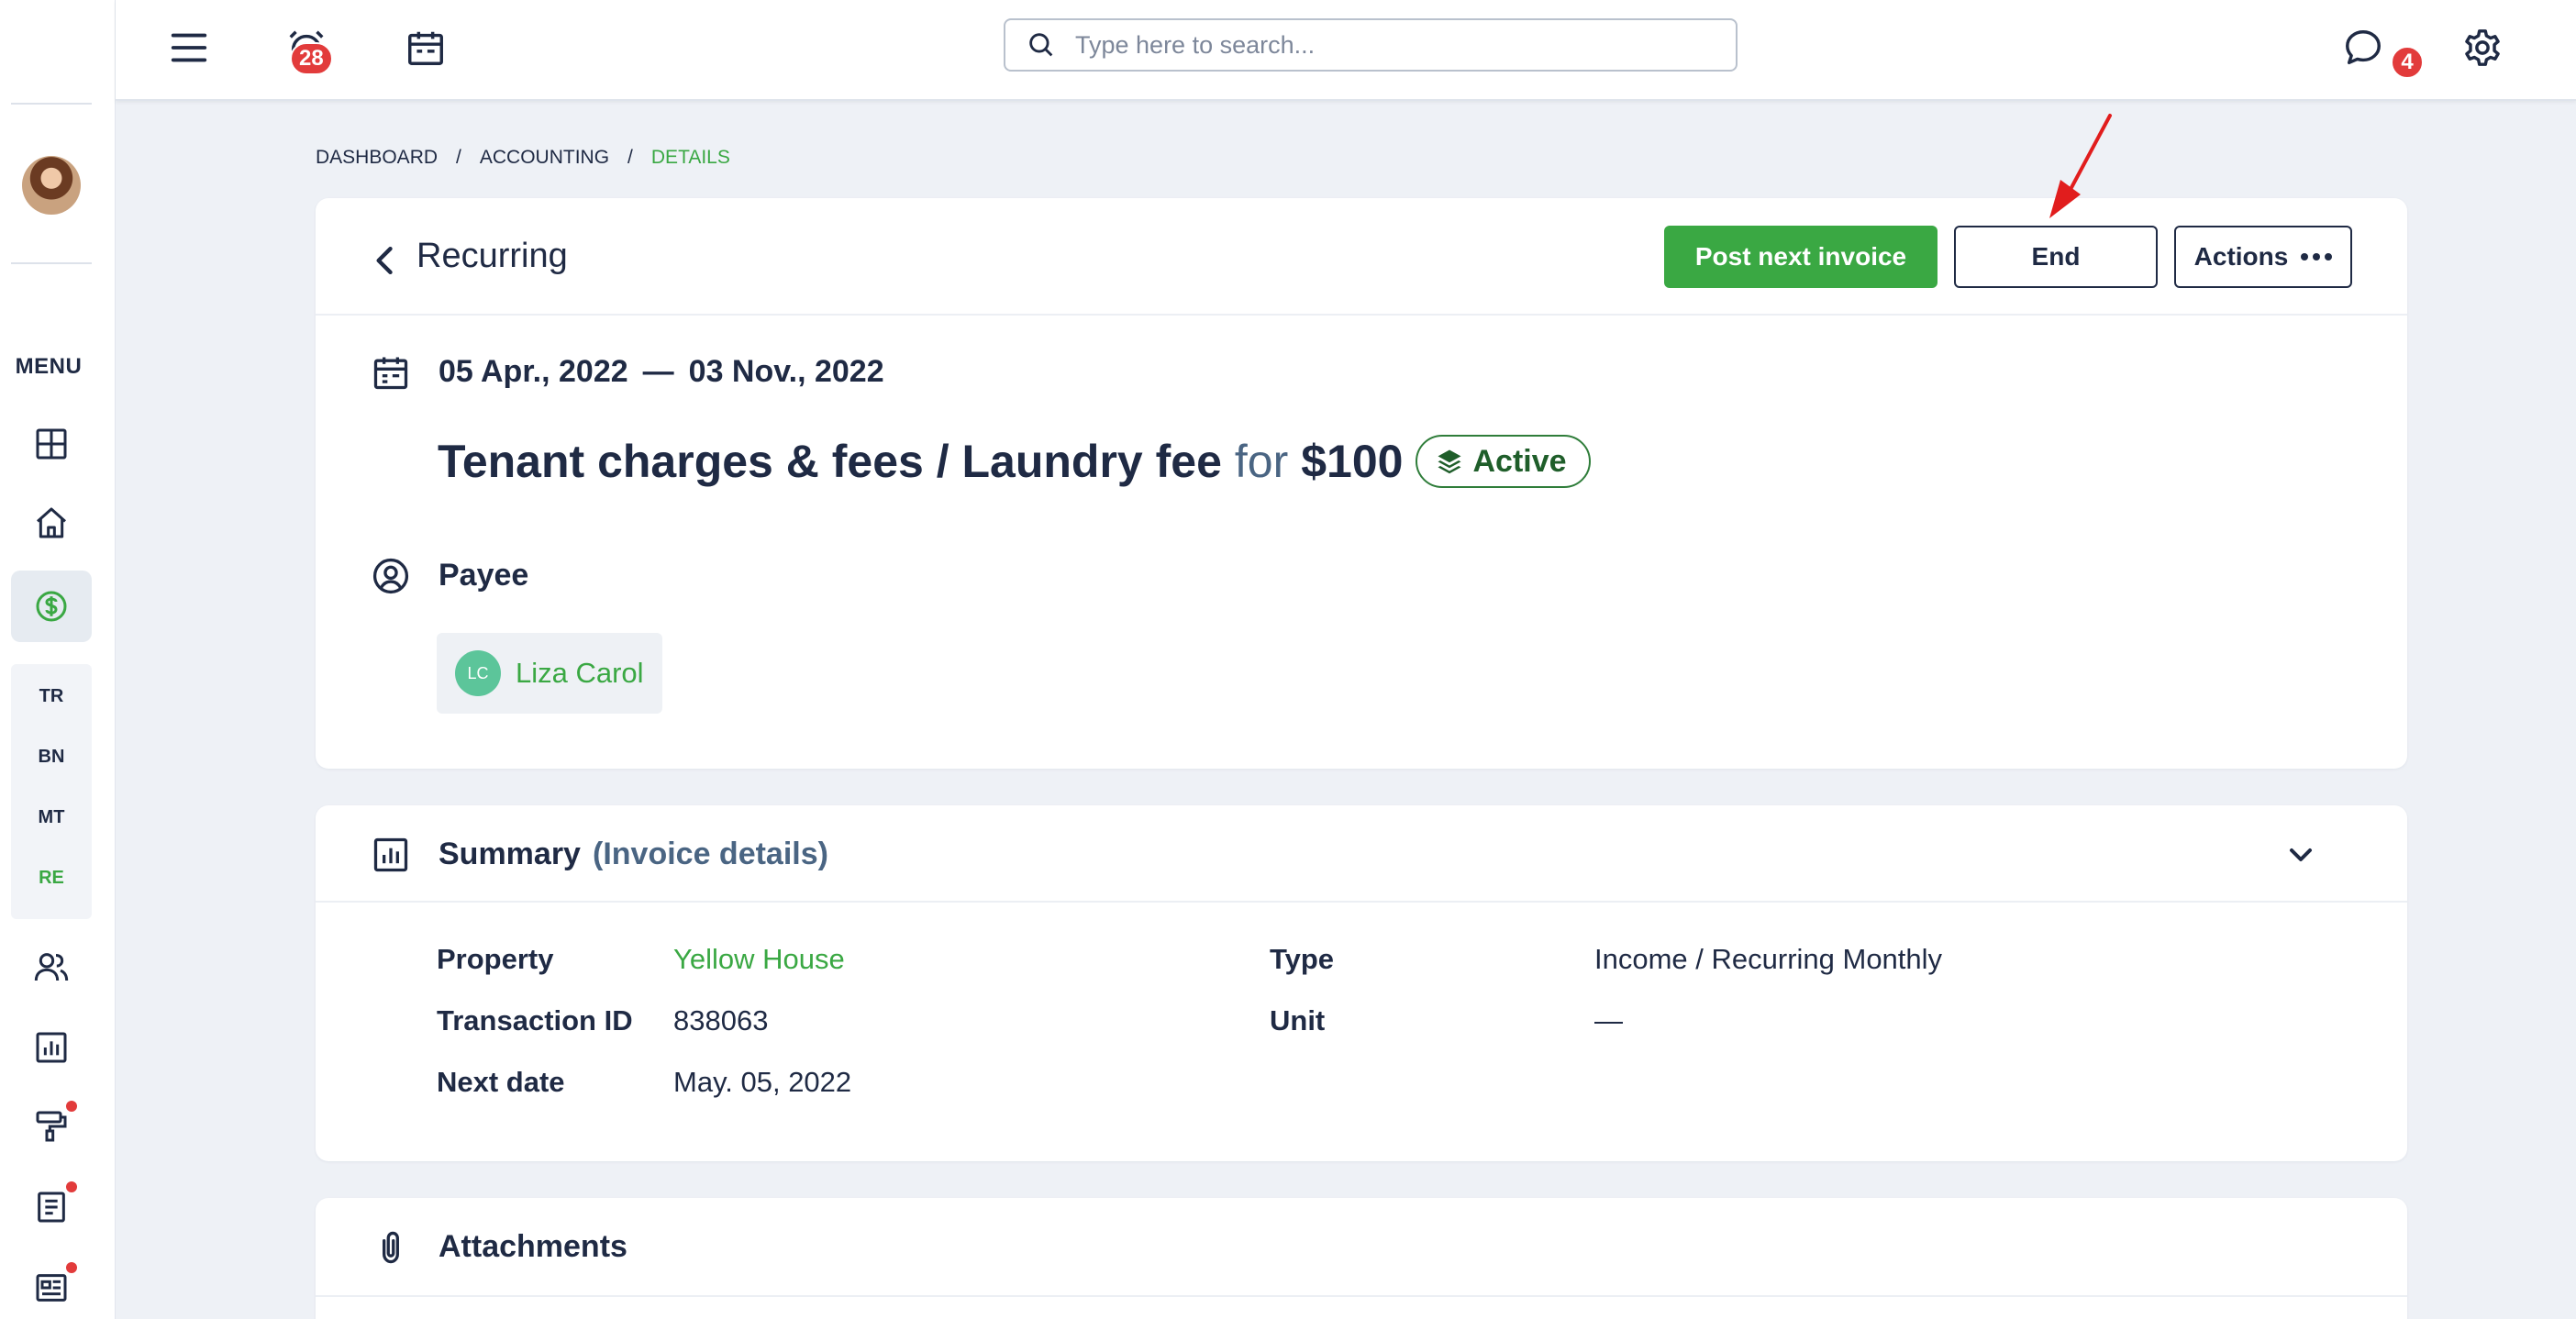 The height and width of the screenshot is (1319, 2576). I want to click on people-icon, so click(51, 967).